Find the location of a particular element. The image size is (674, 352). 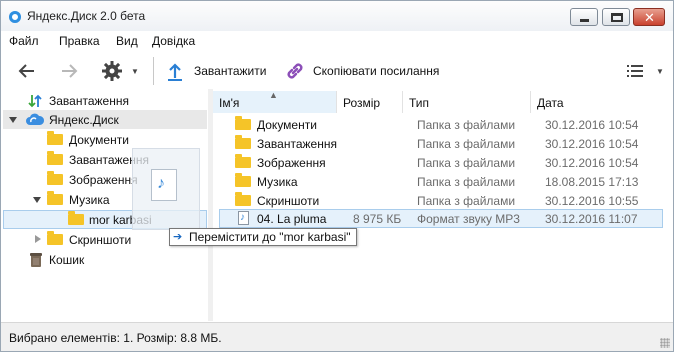

row-type: Формат звуку MP3 is located at coordinates (468, 219).